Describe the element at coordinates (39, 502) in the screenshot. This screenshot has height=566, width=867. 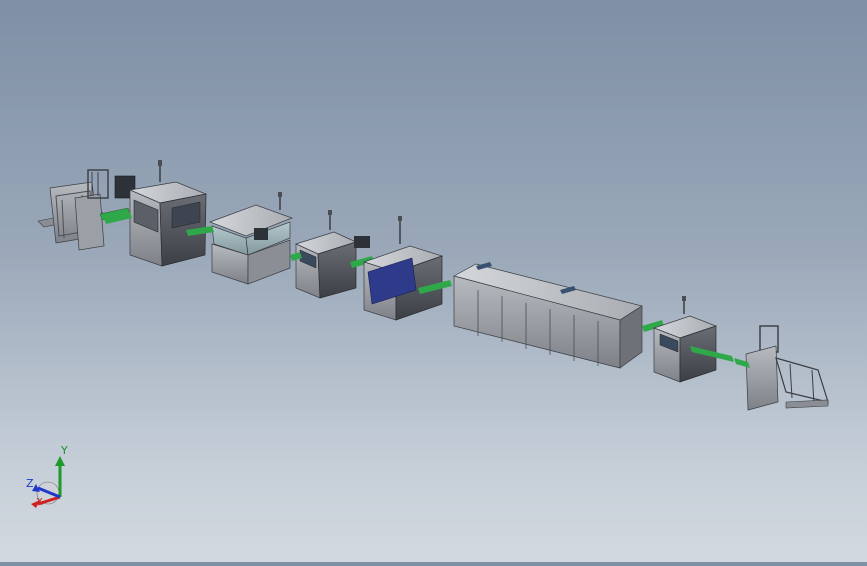
I see `axis-label-x: X` at that location.